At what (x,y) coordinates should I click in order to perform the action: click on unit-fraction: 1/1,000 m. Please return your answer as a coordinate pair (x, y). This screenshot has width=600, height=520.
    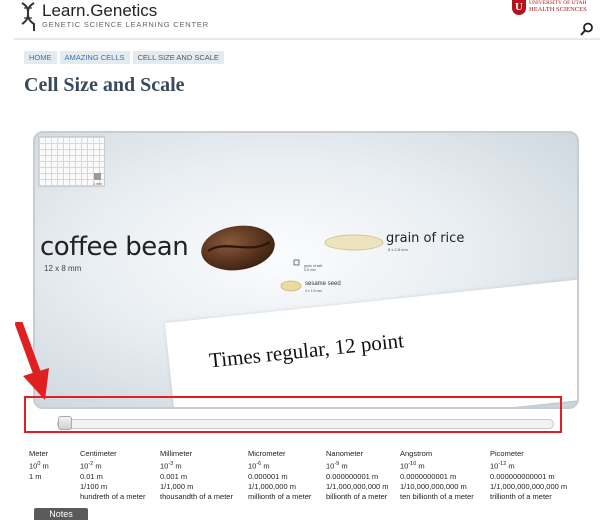
    Looking at the image, I should click on (177, 486).